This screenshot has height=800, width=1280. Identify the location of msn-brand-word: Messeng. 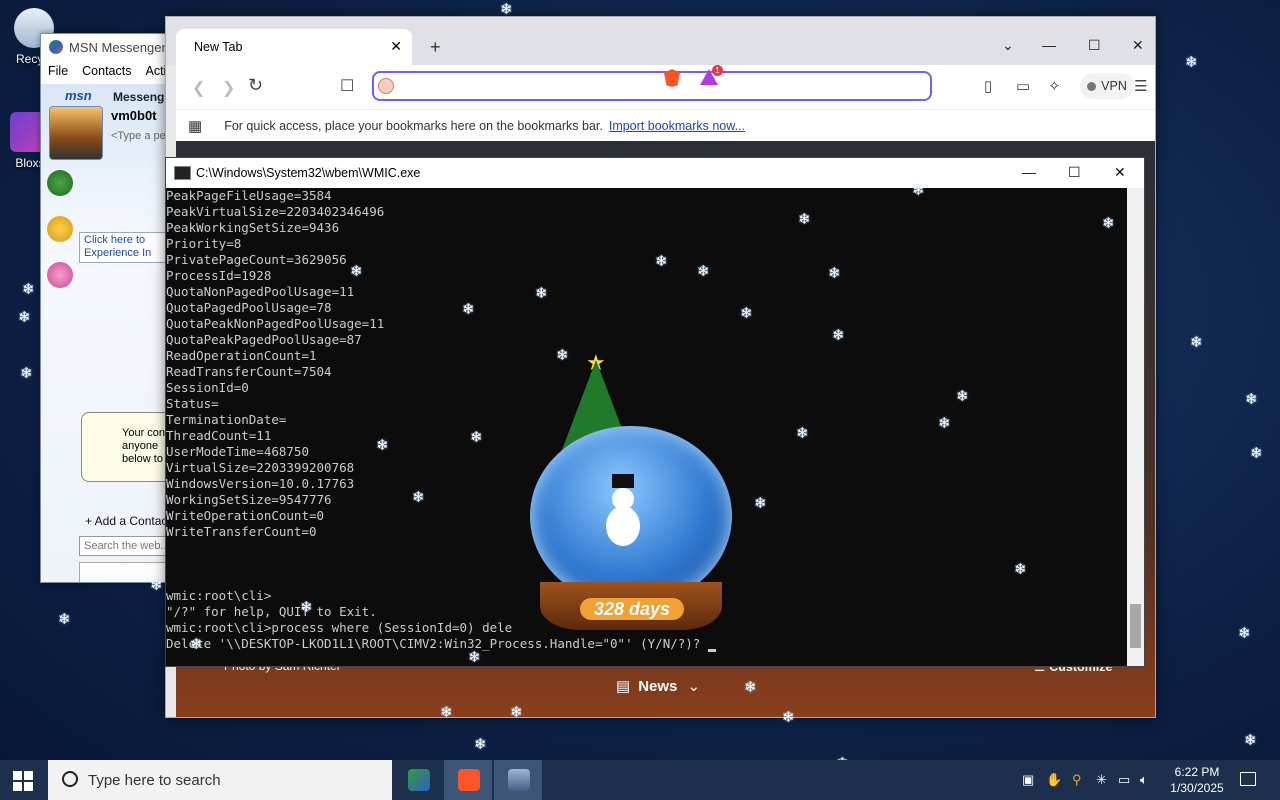
(139, 97).